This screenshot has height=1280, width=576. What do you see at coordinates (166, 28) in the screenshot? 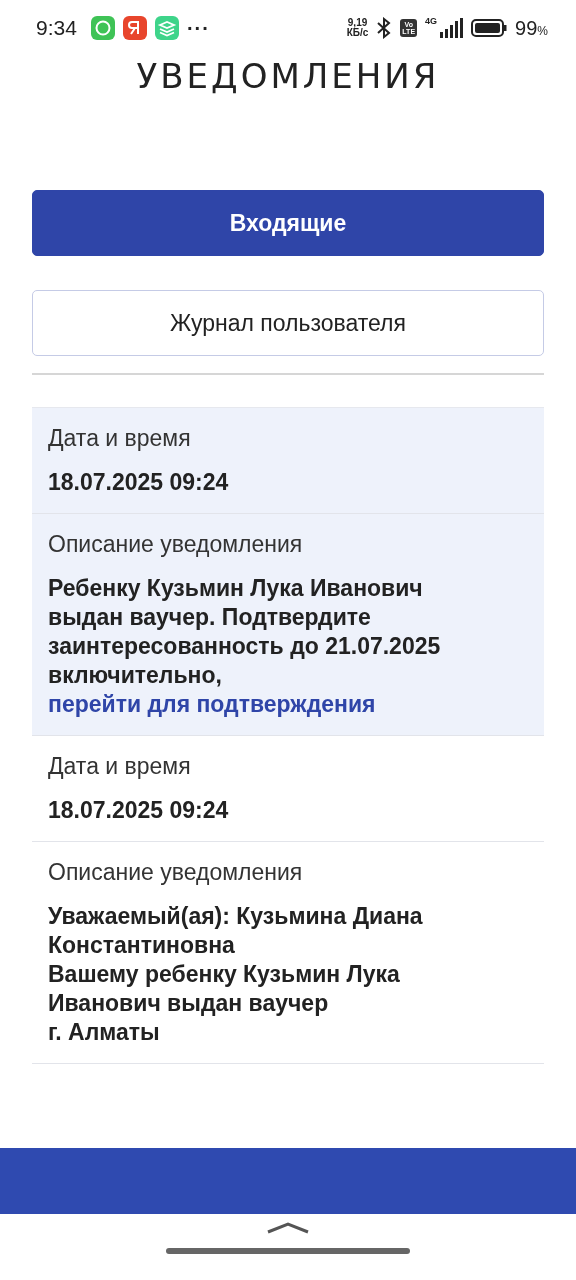
I see `layers-app-icon` at bounding box center [166, 28].